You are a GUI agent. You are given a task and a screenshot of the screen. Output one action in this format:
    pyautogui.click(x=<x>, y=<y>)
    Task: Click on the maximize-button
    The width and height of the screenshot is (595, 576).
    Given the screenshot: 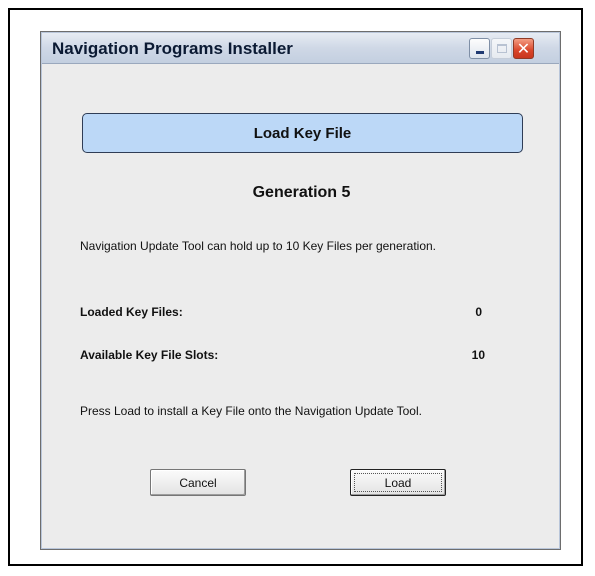 What is the action you would take?
    pyautogui.click(x=501, y=48)
    